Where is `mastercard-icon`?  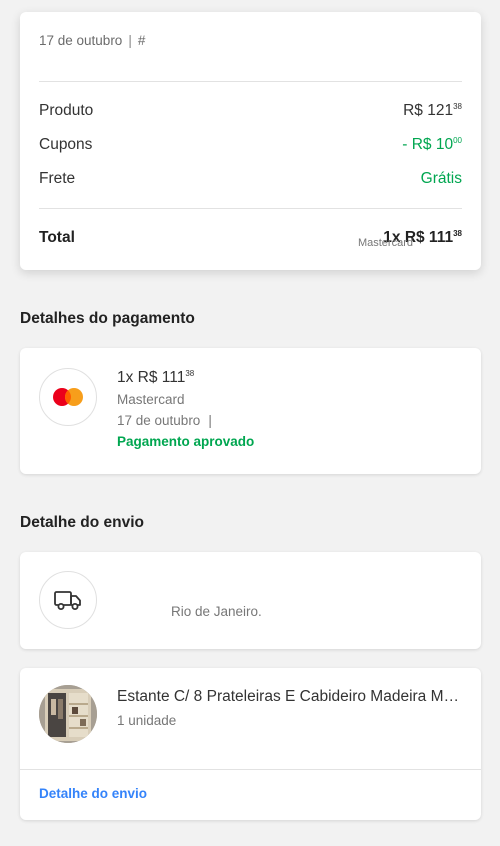
mastercard-icon is located at coordinates (68, 397).